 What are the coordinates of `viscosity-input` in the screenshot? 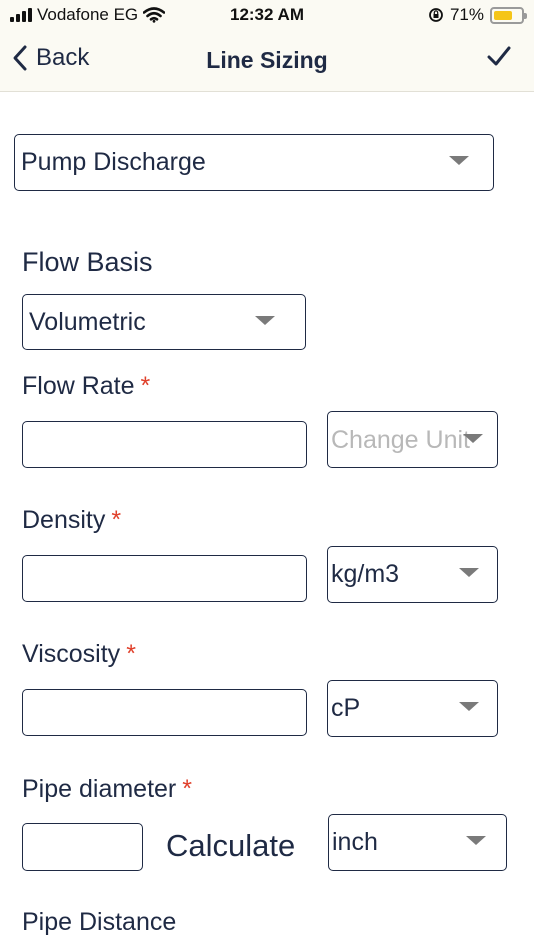 It's located at (164, 712).